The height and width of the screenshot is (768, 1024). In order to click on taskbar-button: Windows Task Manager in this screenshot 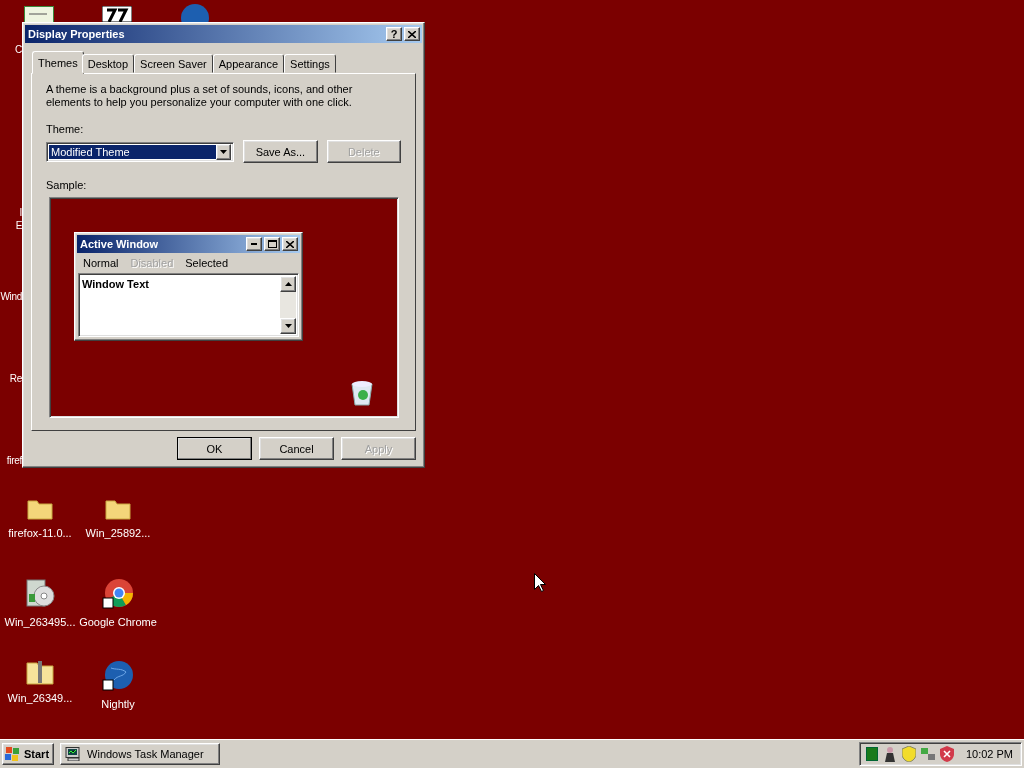, I will do `click(140, 754)`.